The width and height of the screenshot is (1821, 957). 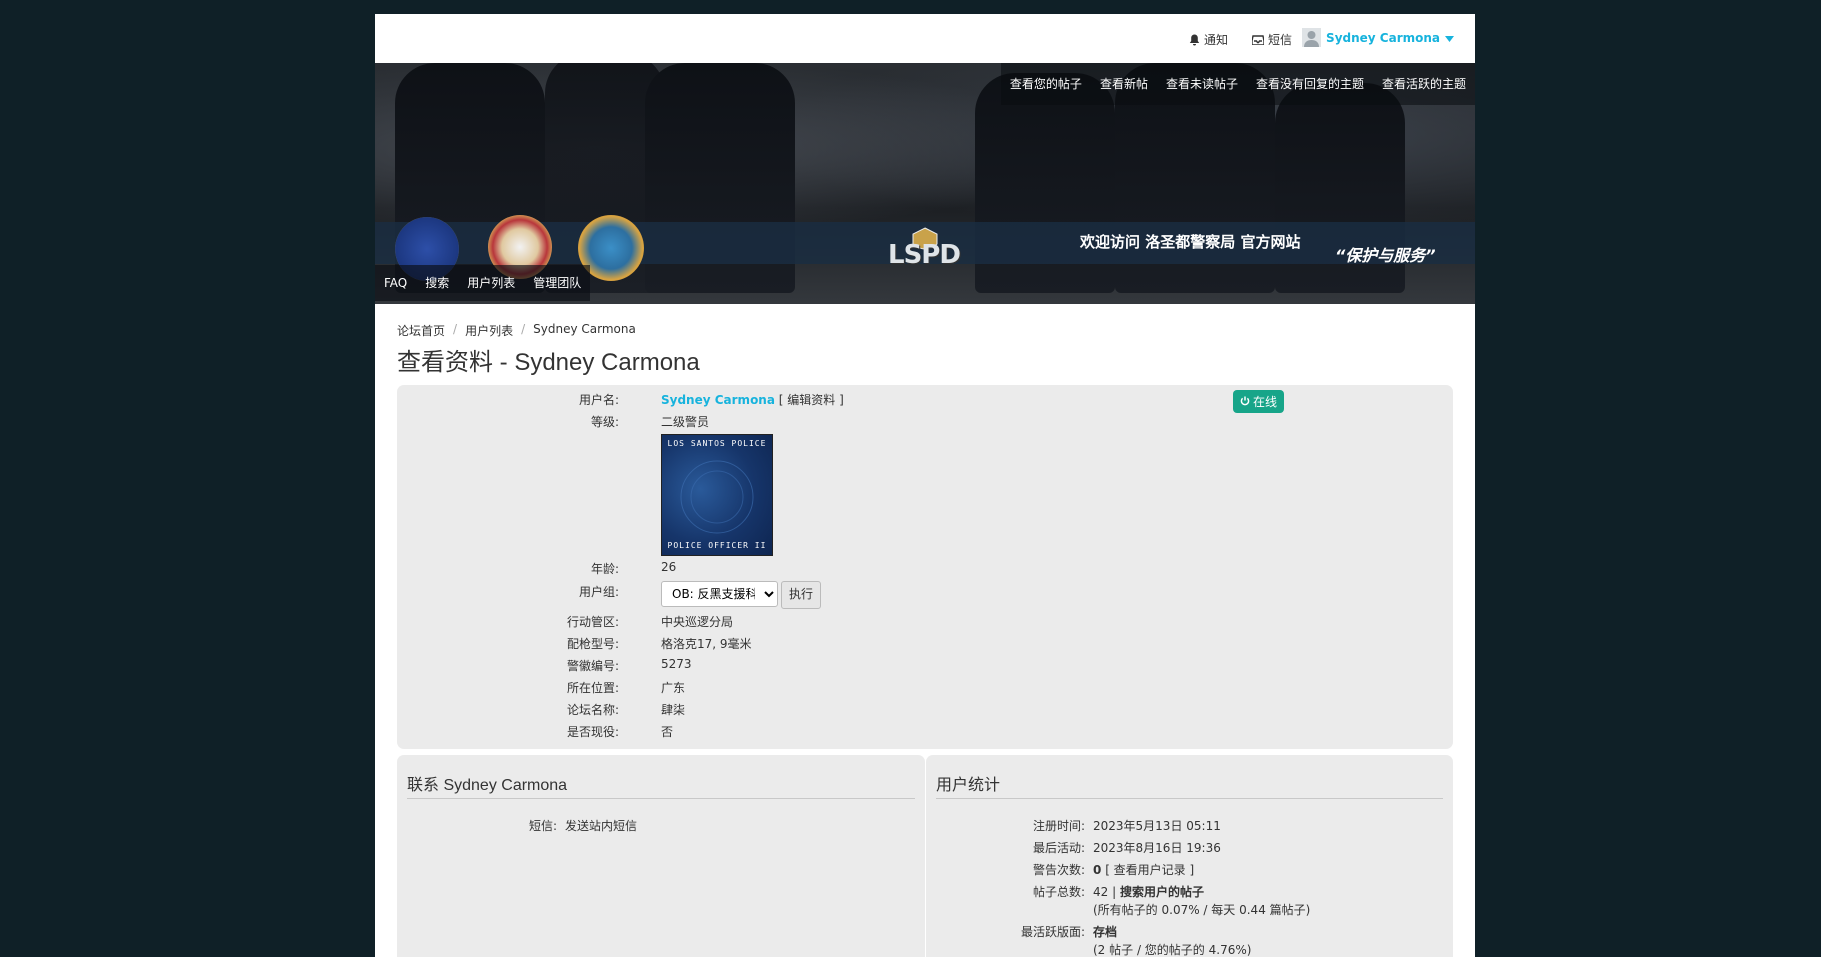 What do you see at coordinates (673, 688) in the screenshot?
I see `field-value: 广东` at bounding box center [673, 688].